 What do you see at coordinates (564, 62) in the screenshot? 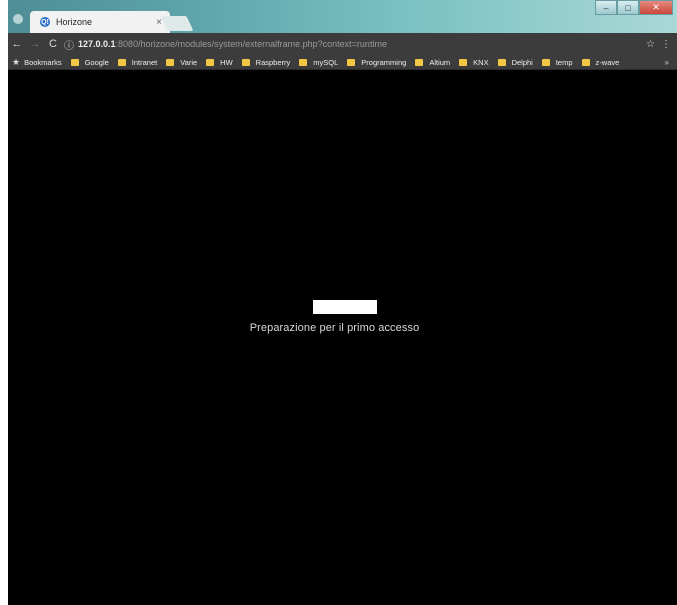
I see `bookmark-label: temp` at bounding box center [564, 62].